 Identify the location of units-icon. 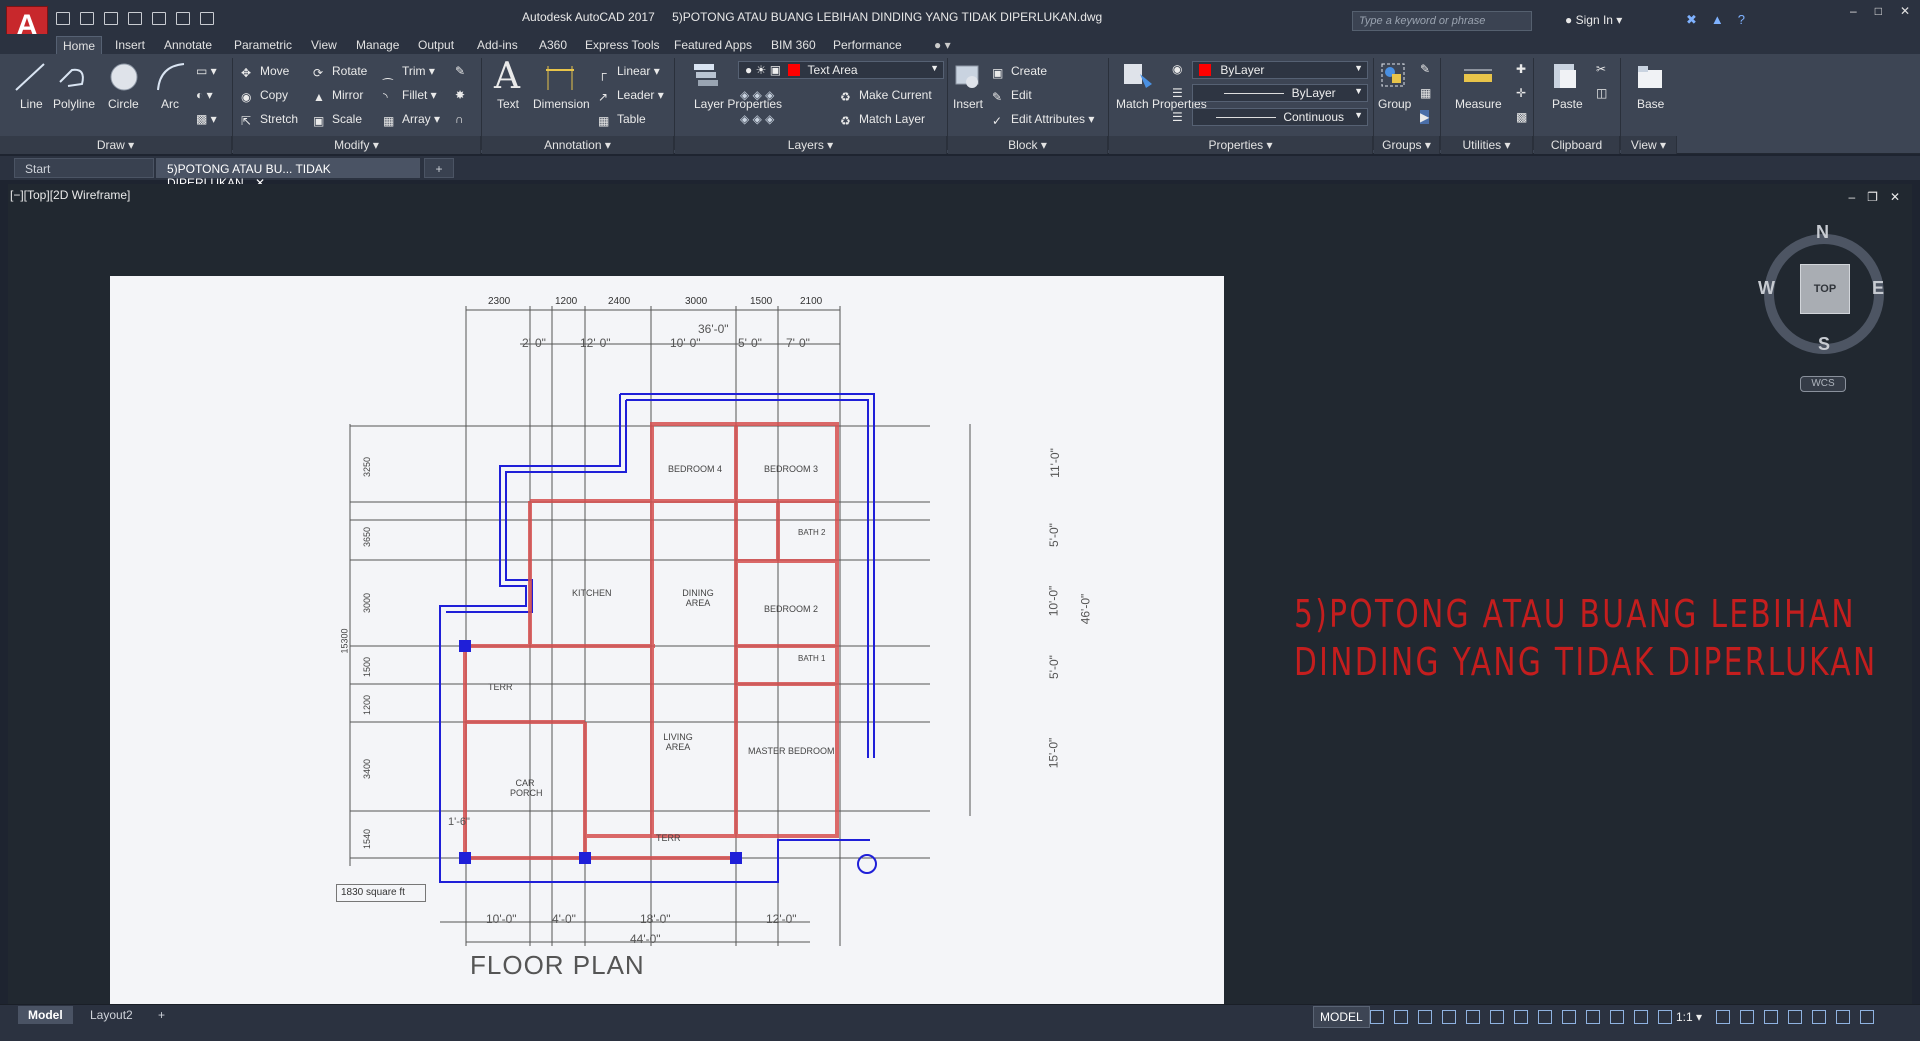
(1771, 1017).